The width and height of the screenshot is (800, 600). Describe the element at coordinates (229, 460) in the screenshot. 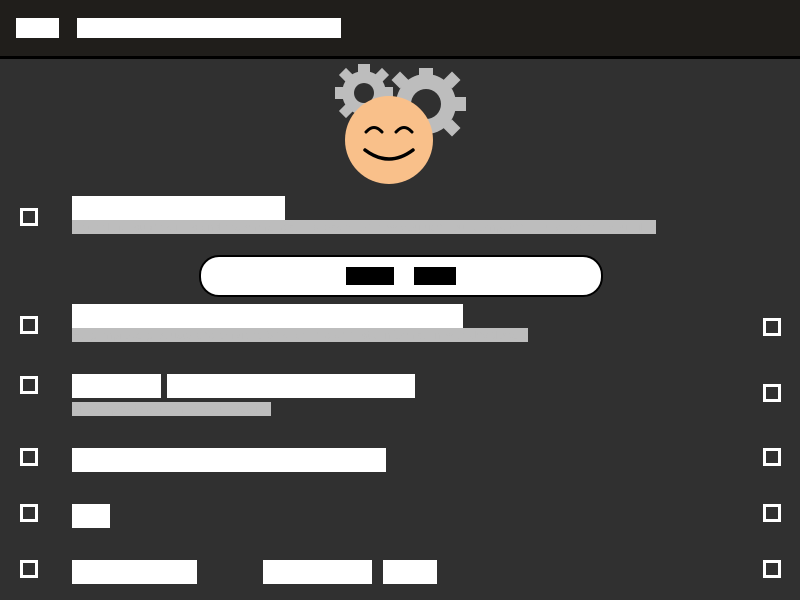

I see `row-title: Automatically check for updates` at that location.